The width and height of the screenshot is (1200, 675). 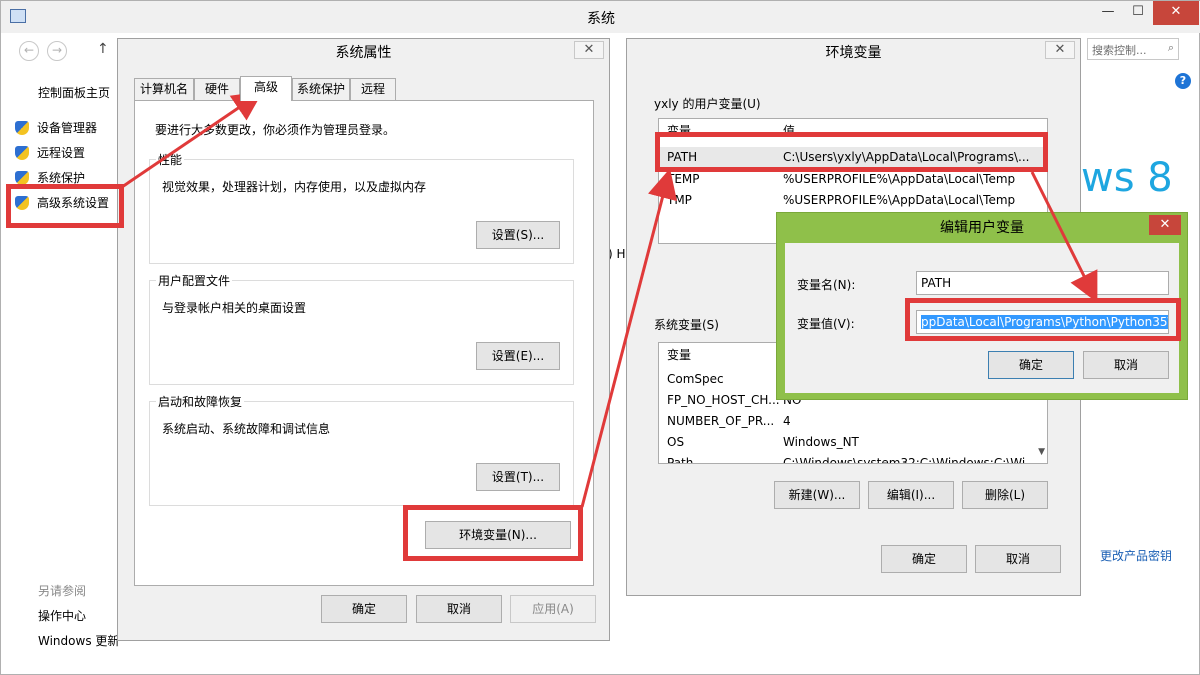 I want to click on tab-remote: 远程, so click(x=373, y=89).